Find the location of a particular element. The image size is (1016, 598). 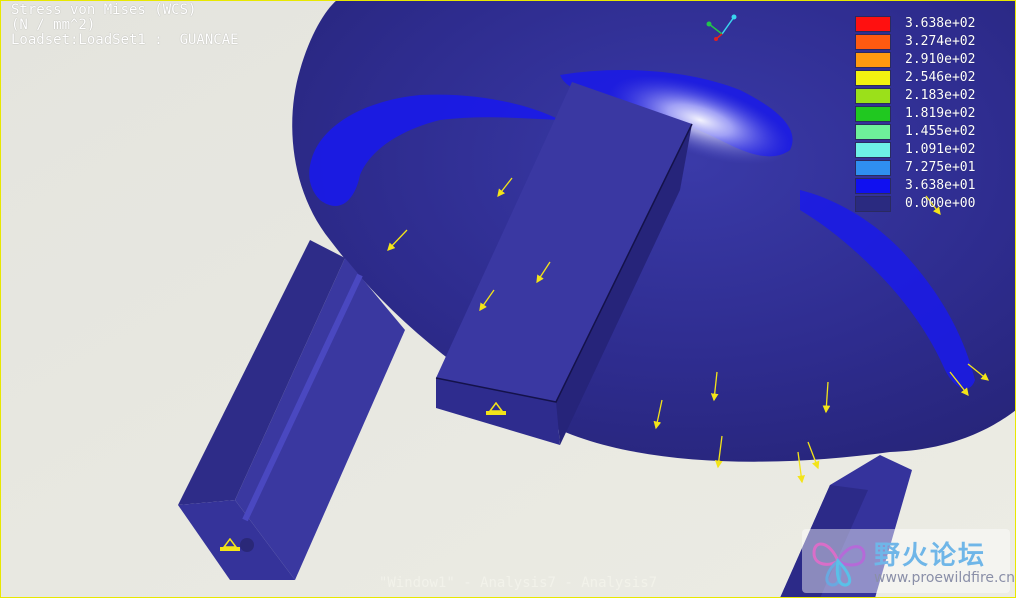

legend-row: 2.910e+02 is located at coordinates (933, 60).